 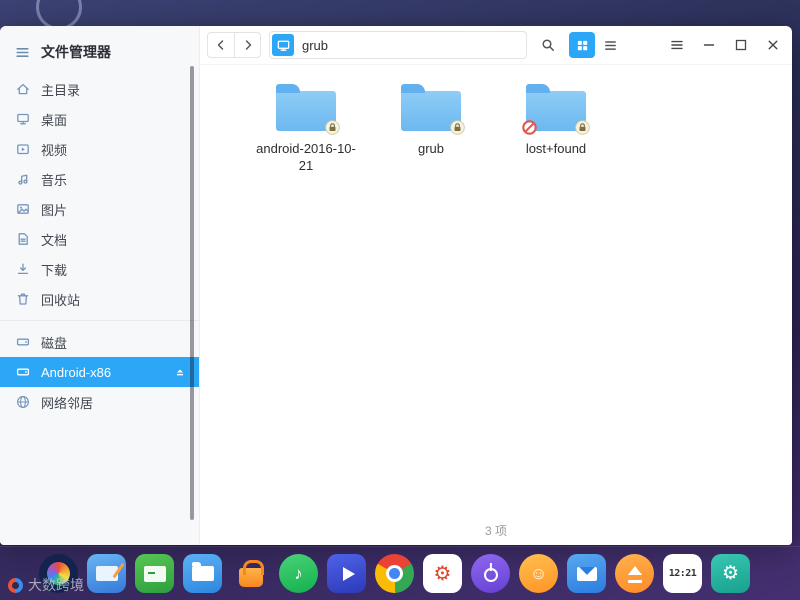 I want to click on maximize-button, so click(x=741, y=45).